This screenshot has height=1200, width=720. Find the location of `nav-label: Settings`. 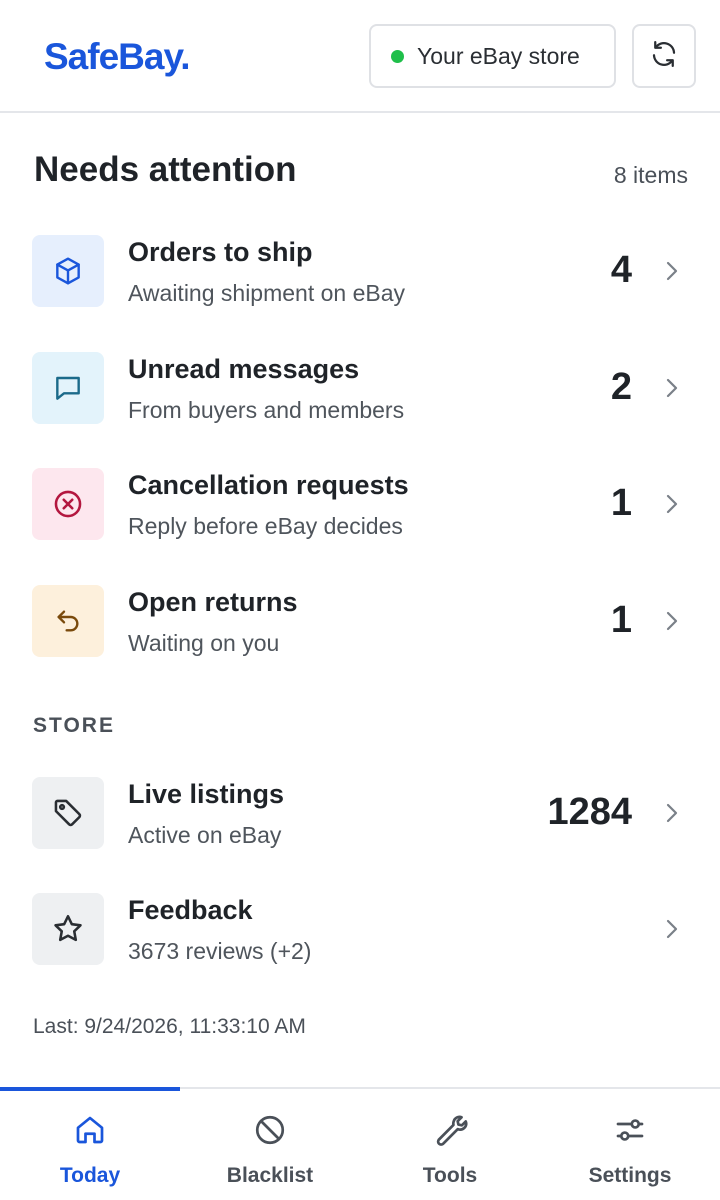

nav-label: Settings is located at coordinates (630, 1175).